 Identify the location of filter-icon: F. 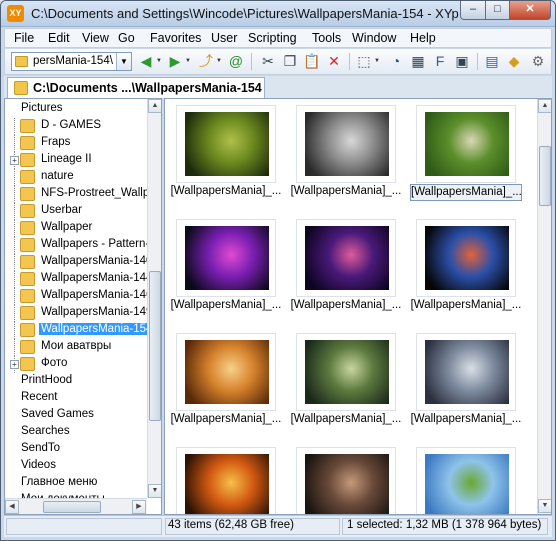
(440, 61).